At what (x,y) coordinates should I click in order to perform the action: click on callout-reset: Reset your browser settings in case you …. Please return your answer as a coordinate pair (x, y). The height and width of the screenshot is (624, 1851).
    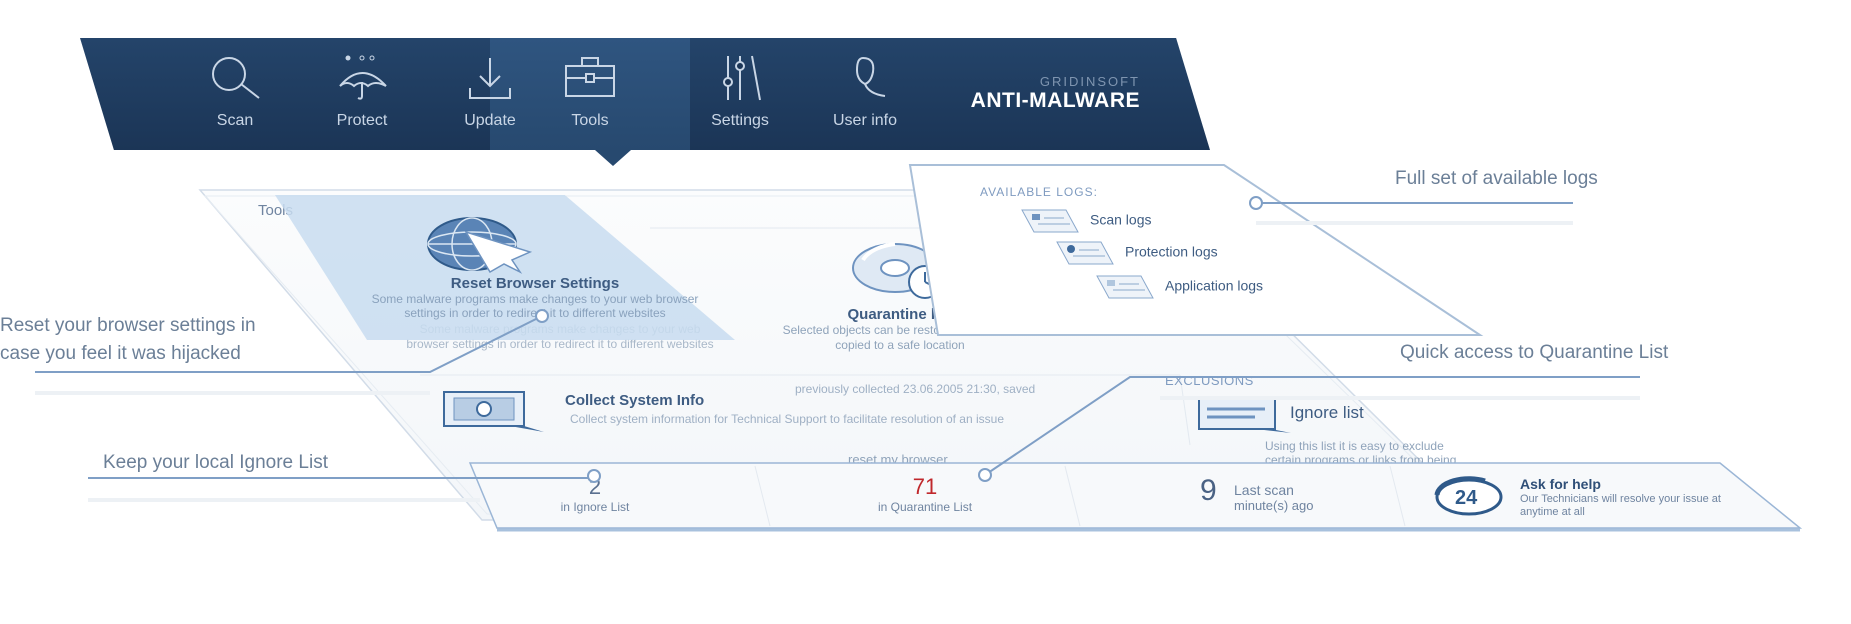
    Looking at the image, I should click on (128, 339).